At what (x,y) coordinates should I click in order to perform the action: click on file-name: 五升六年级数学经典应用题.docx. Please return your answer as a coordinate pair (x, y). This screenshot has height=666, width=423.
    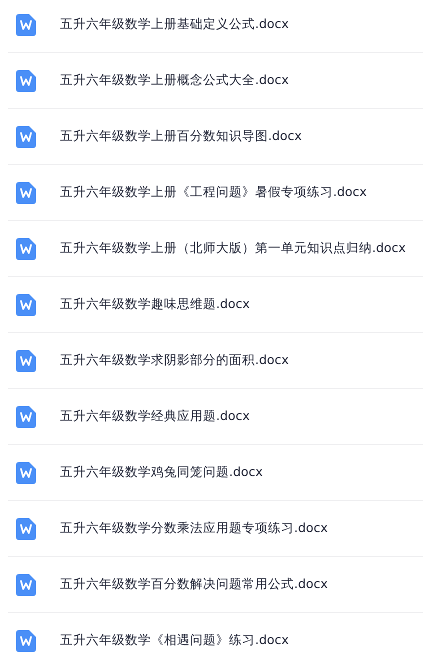
    Looking at the image, I should click on (155, 416).